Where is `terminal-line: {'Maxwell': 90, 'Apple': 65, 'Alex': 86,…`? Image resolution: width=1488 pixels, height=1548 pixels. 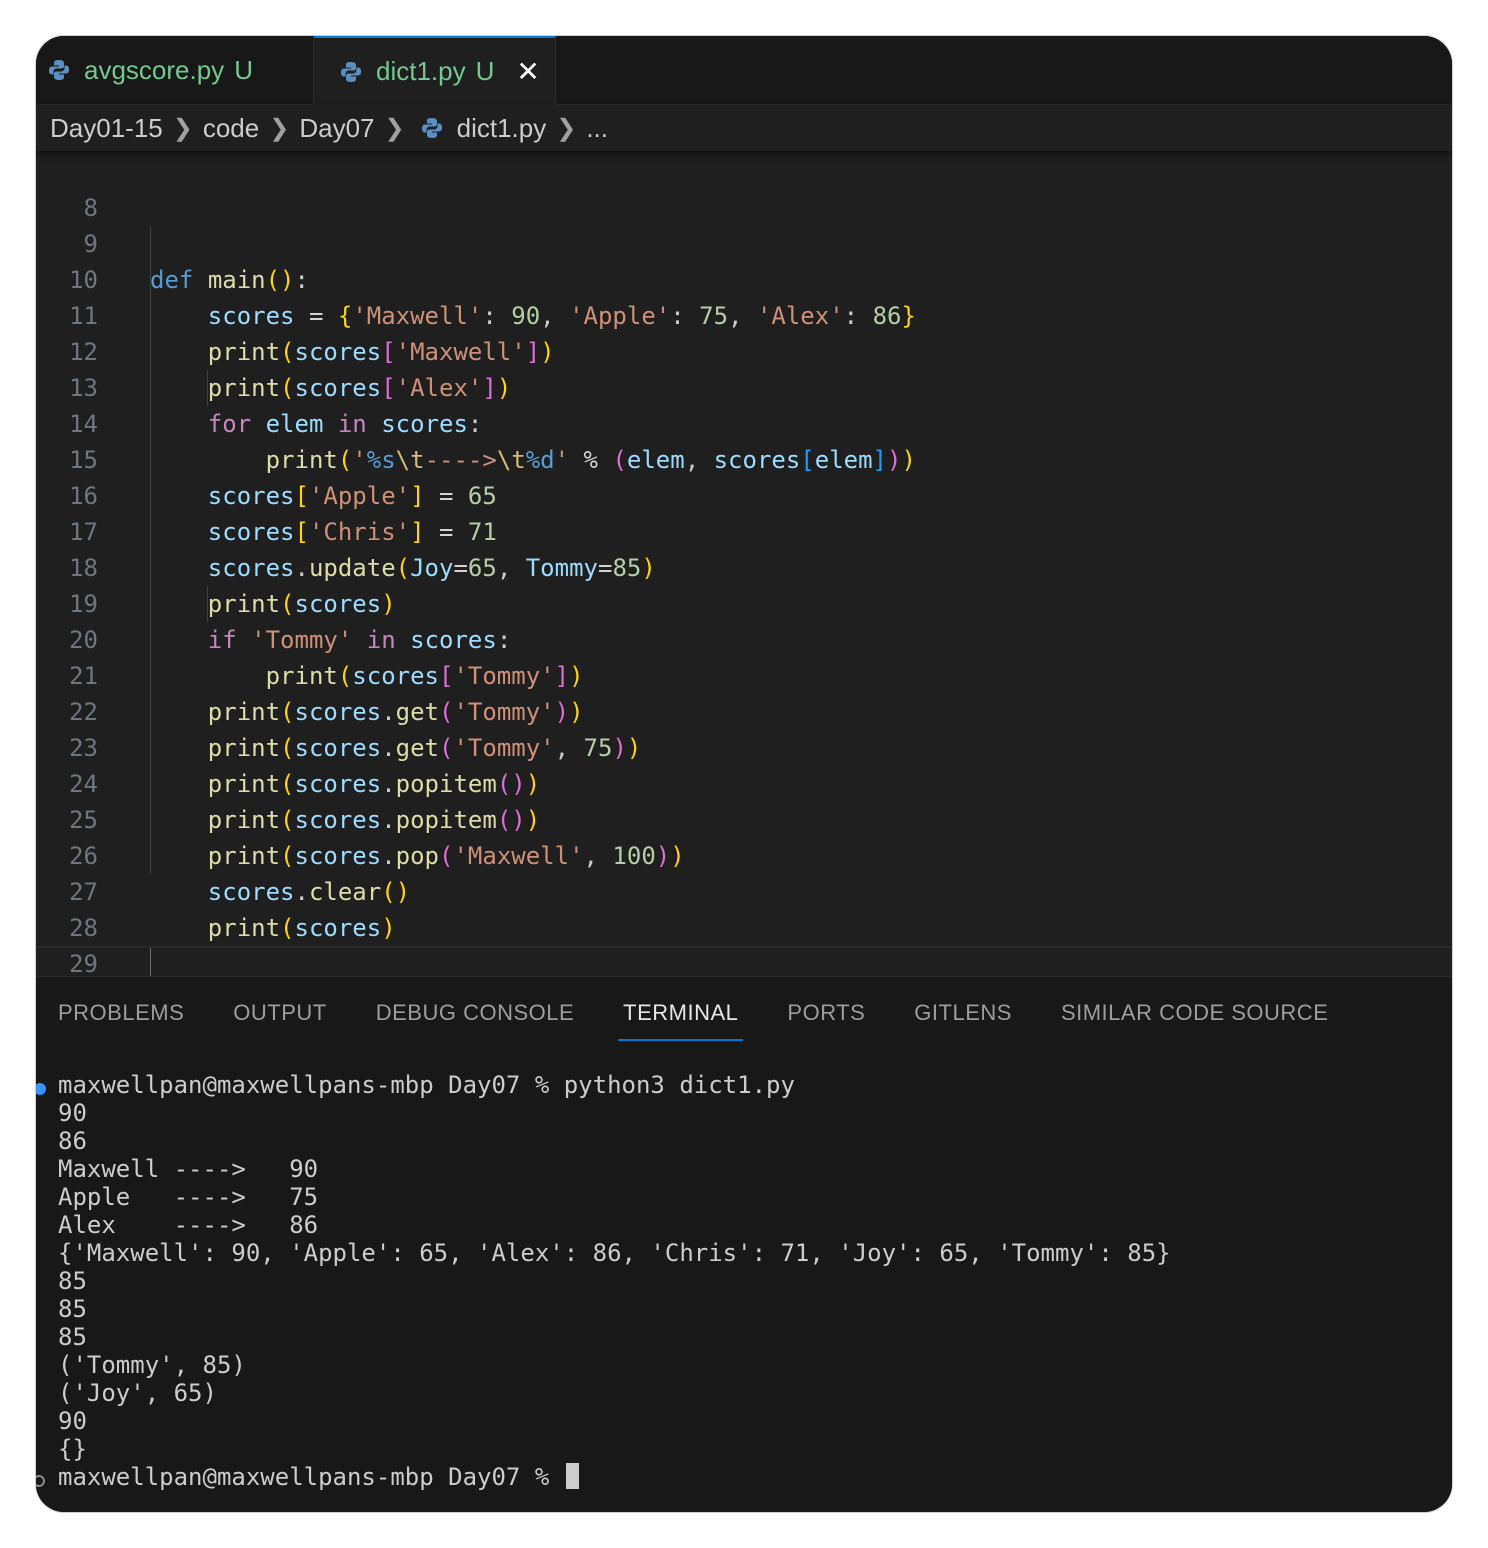
terminal-line: {'Maxwell': 90, 'Apple': 65, 'Alex': 86,… is located at coordinates (614, 1253).